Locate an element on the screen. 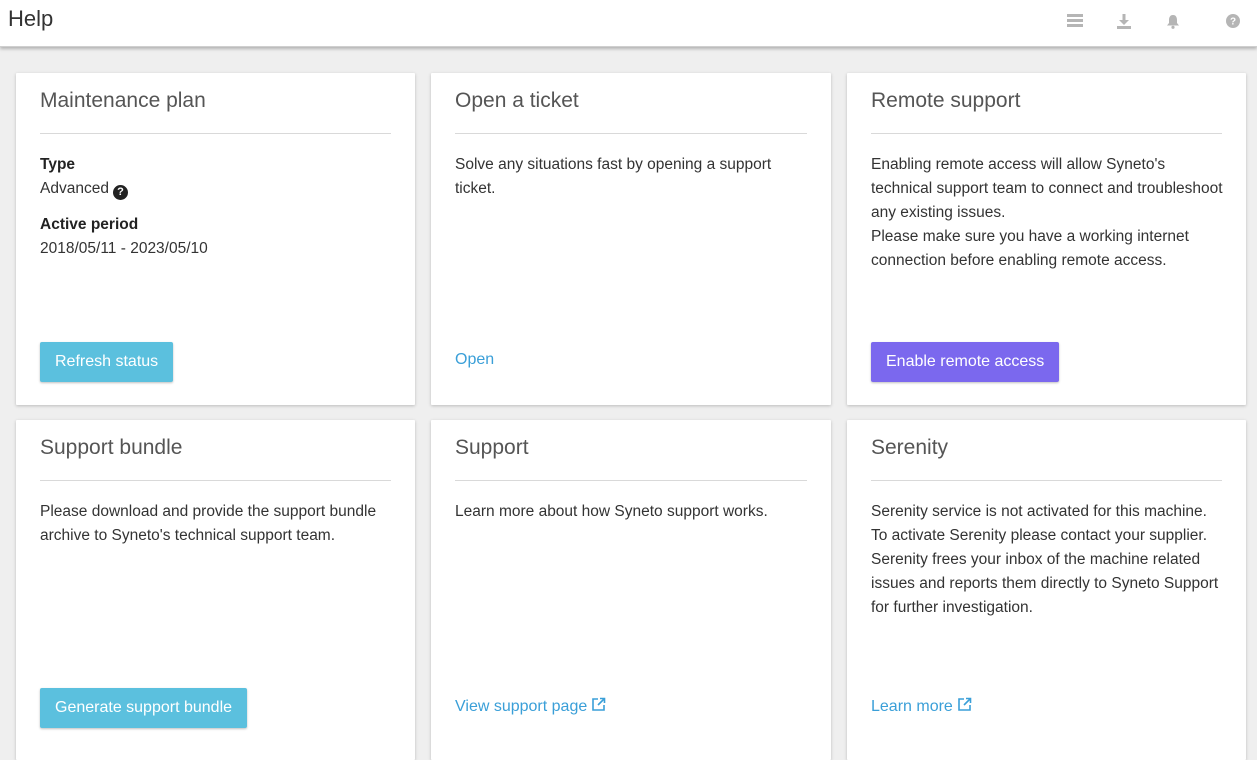  bell-icon is located at coordinates (1173, 21).